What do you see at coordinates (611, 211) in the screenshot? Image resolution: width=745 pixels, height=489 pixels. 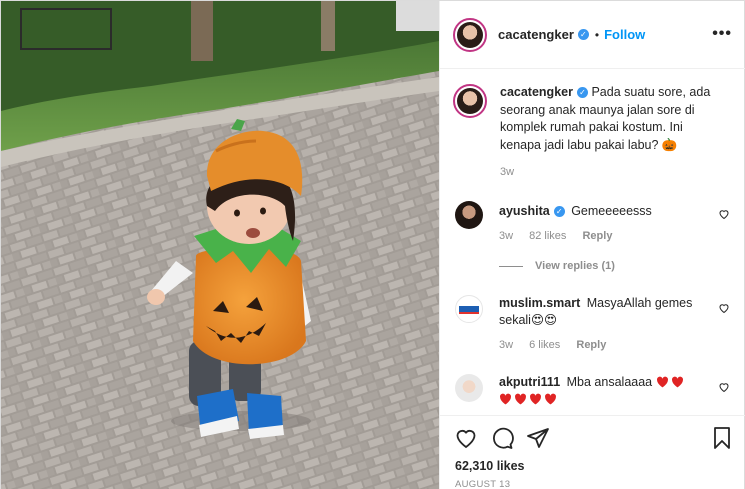 I see `comment-text: Gemeeeeesss` at bounding box center [611, 211].